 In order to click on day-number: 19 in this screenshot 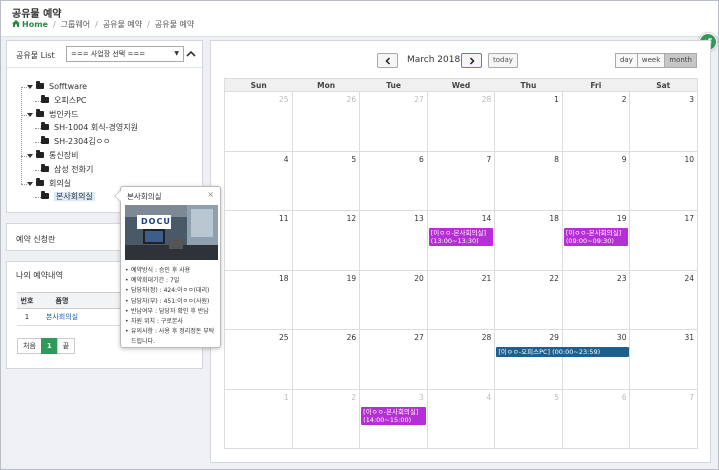, I will do `click(621, 218)`.